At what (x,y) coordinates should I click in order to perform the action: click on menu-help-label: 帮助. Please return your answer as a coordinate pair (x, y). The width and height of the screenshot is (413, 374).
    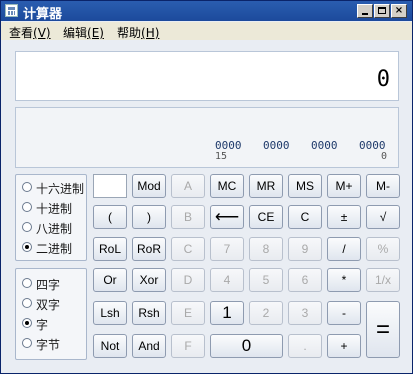
    Looking at the image, I should click on (129, 33).